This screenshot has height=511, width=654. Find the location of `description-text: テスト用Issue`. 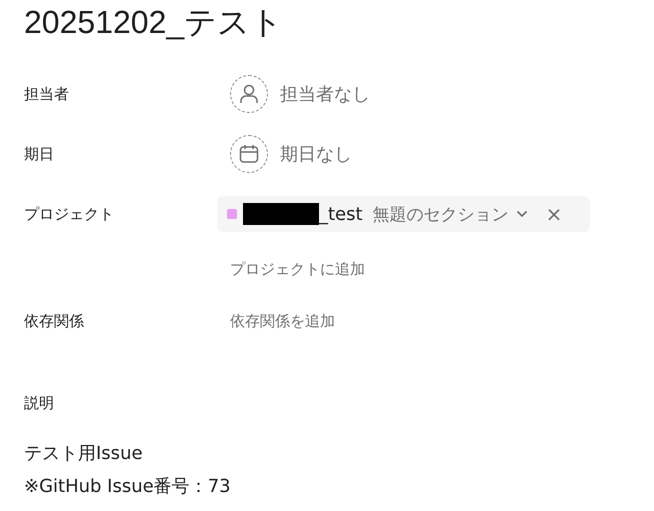

description-text: テスト用Issue is located at coordinates (83, 453).